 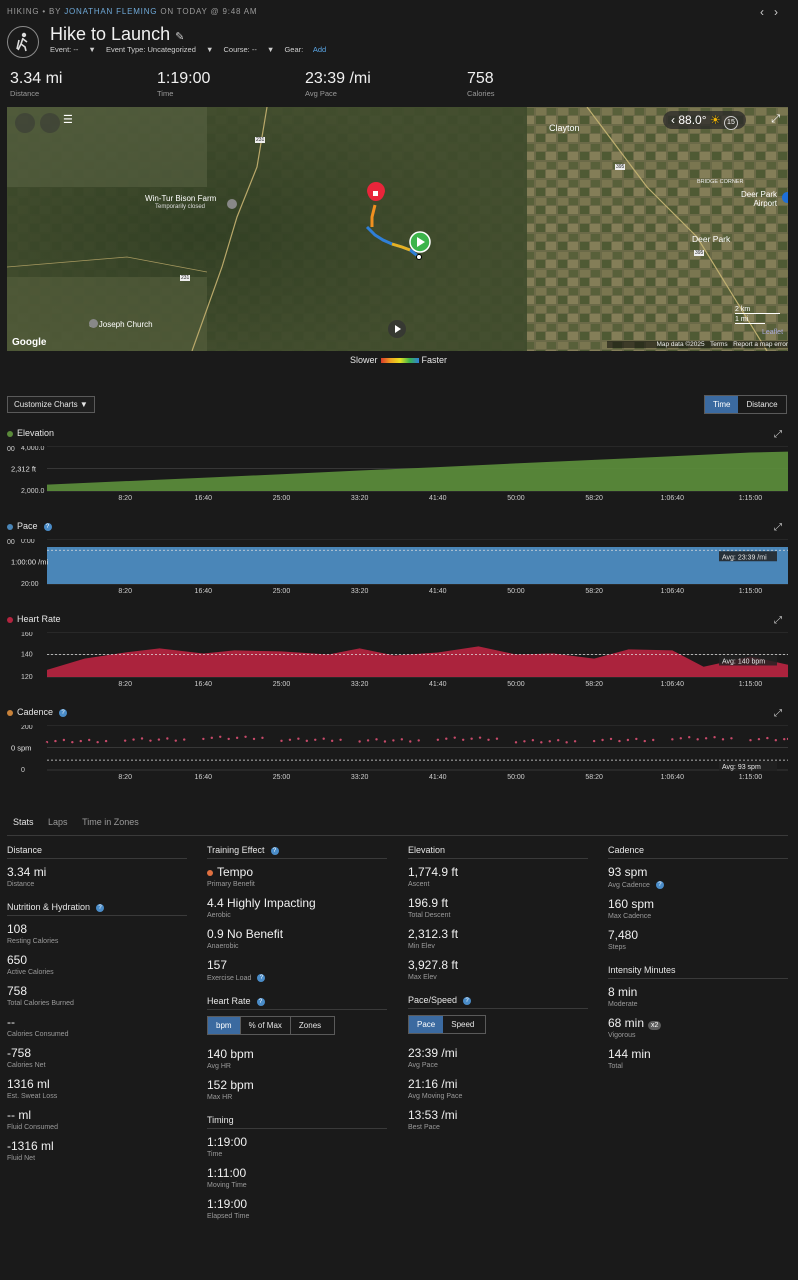 I want to click on stat-value: 157, so click(x=217, y=965).